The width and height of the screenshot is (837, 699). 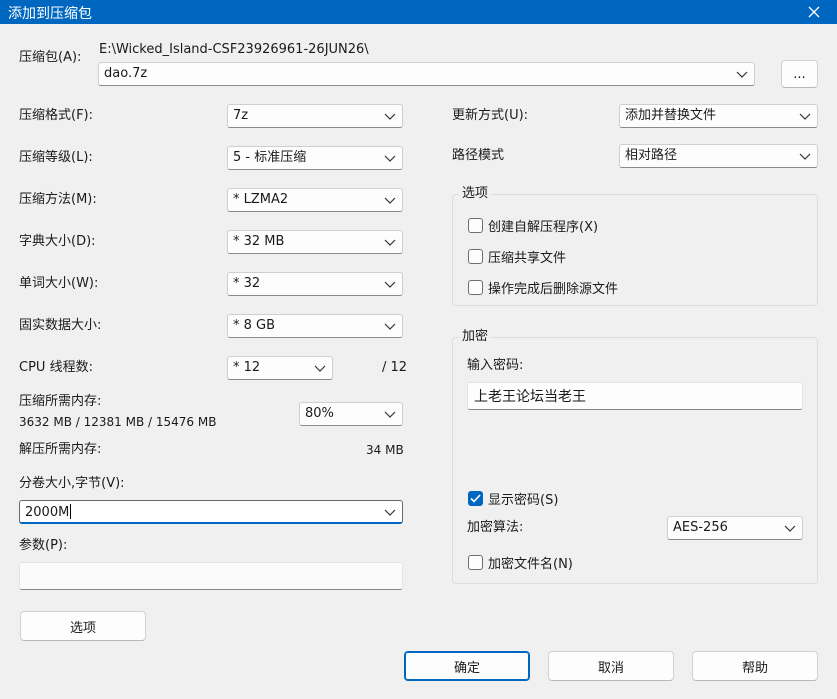 I want to click on password-value: 上老王论坛当老王, so click(x=530, y=397).